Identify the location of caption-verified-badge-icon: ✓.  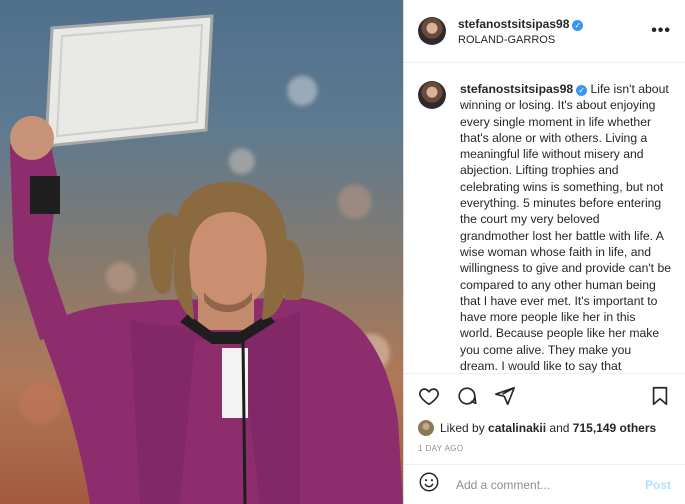
(582, 90).